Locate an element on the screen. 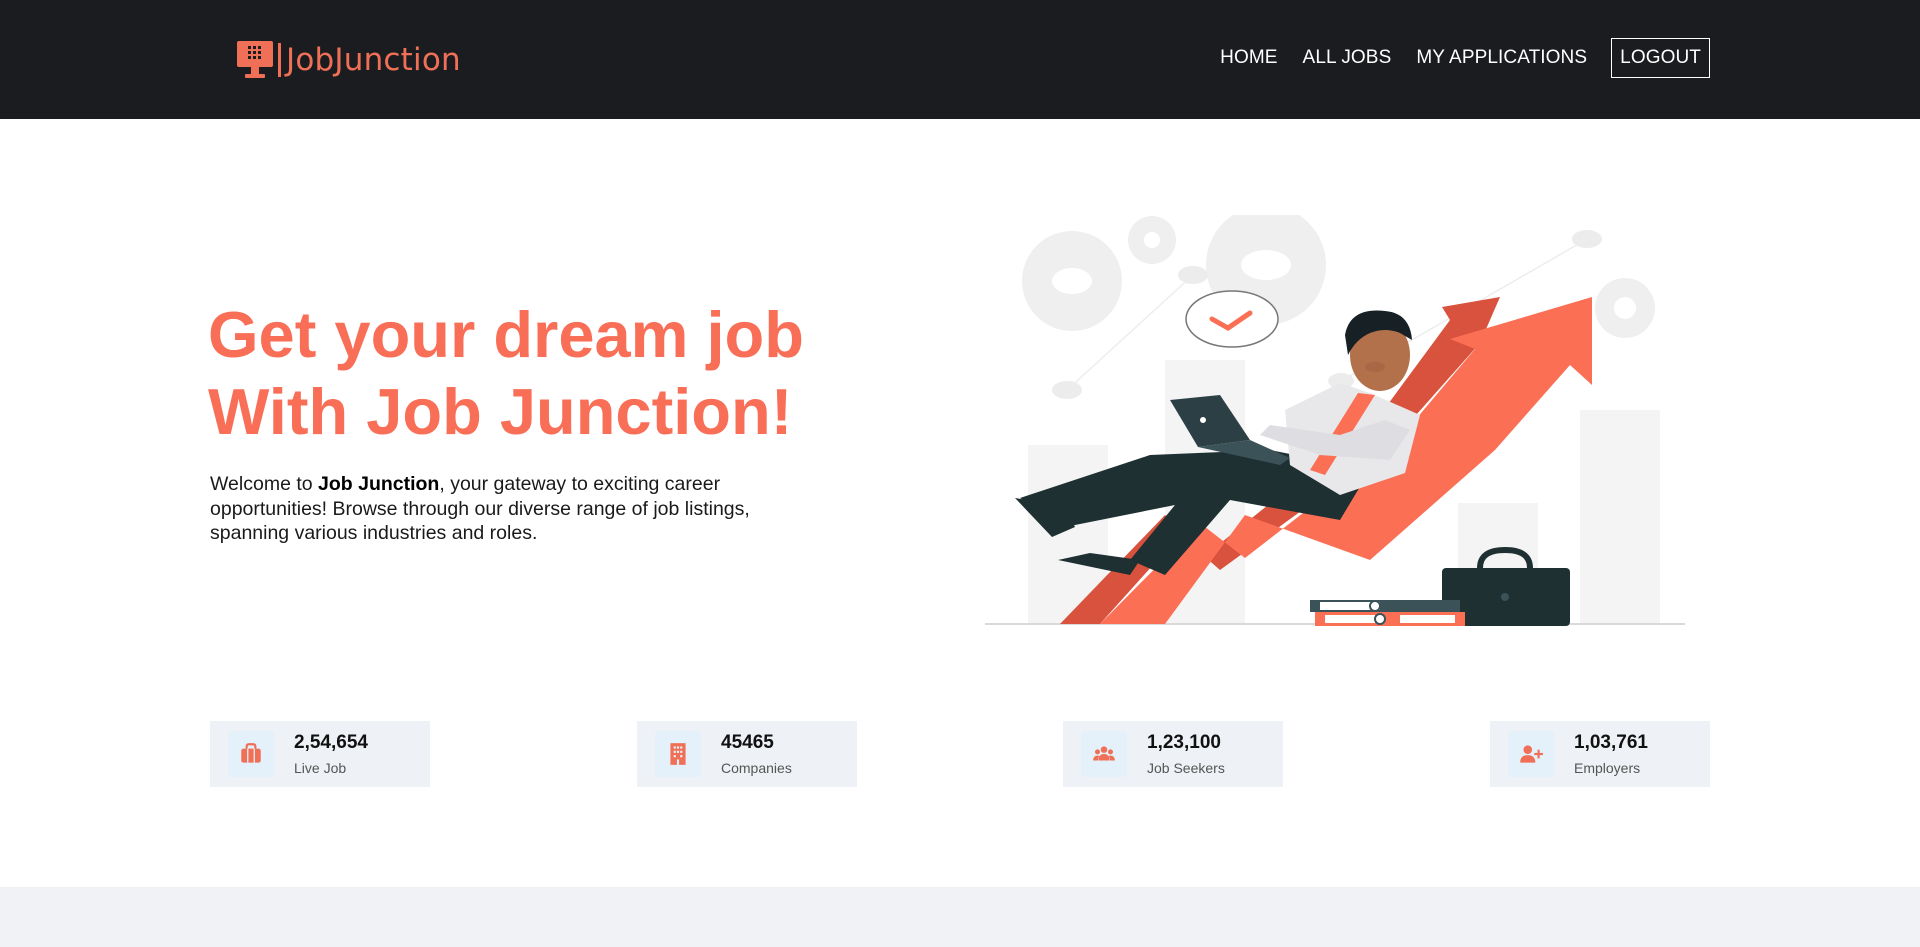 This screenshot has height=947, width=1920. hero-title-line-1: Get your dream job is located at coordinates (506, 334).